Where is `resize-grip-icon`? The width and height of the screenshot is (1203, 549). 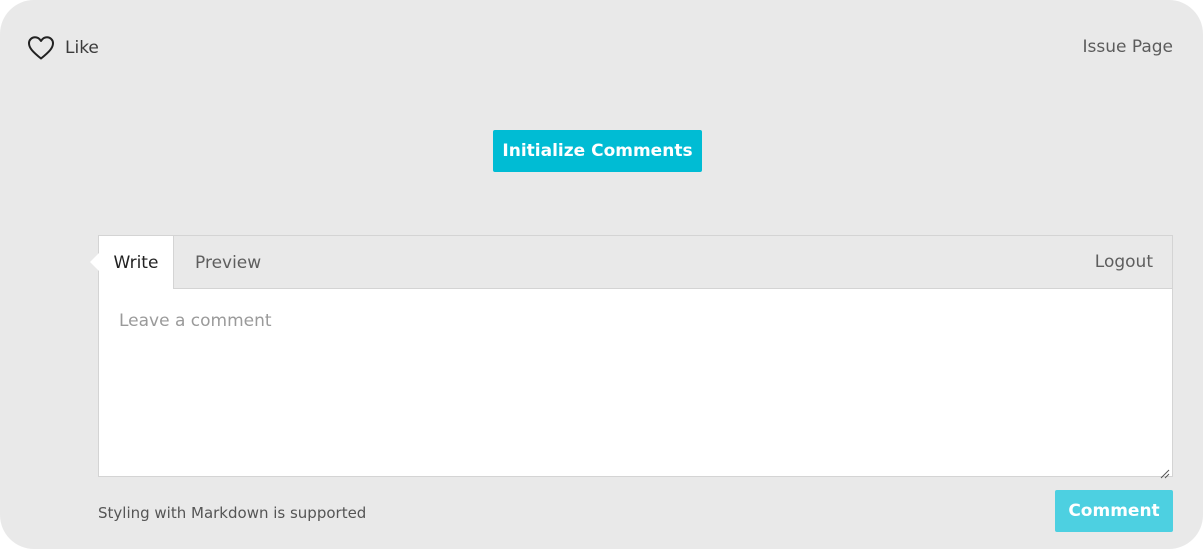
resize-grip-icon is located at coordinates (1165, 471).